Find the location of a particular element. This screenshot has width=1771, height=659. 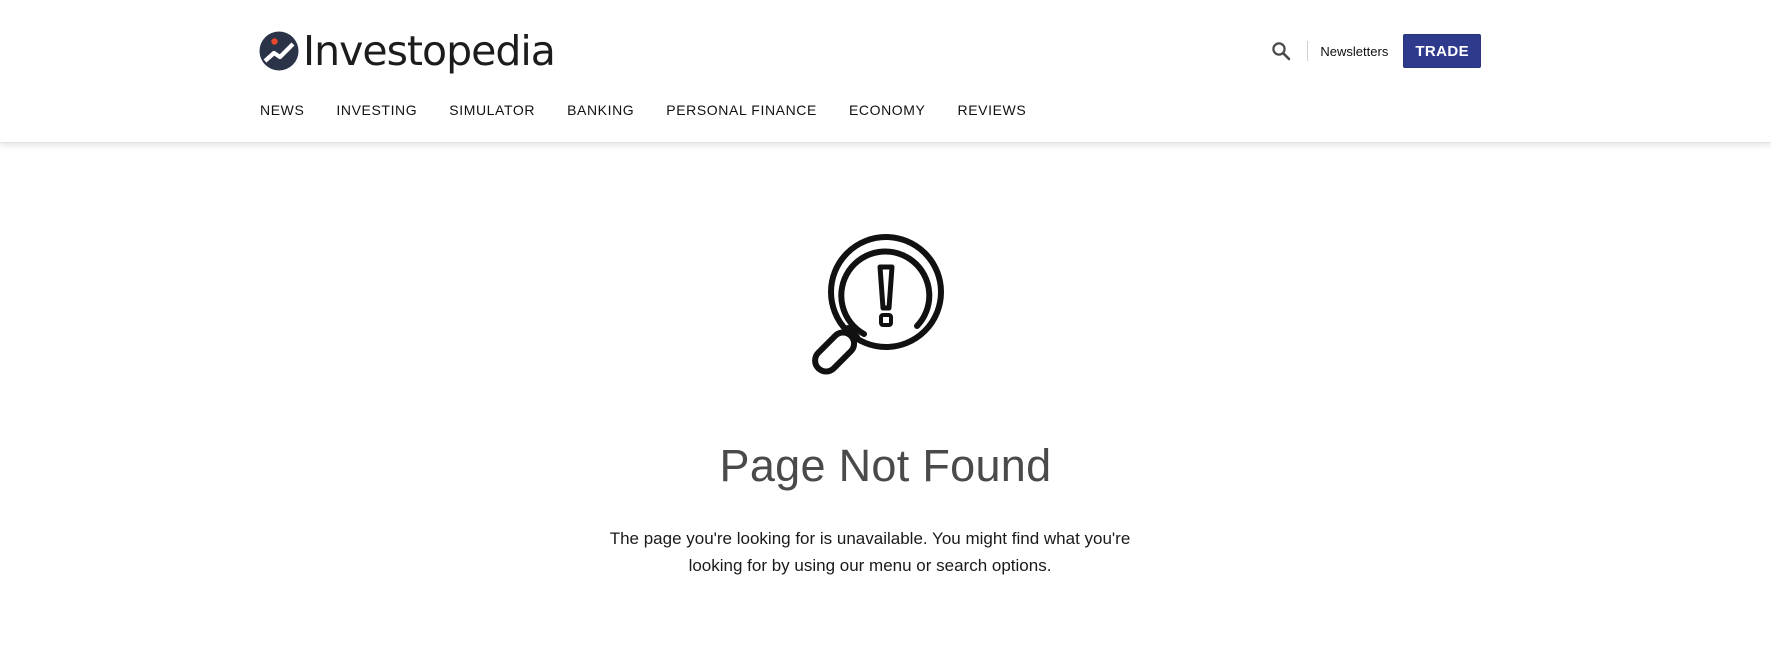

newsletters-link: Newsletters is located at coordinates (1354, 51).